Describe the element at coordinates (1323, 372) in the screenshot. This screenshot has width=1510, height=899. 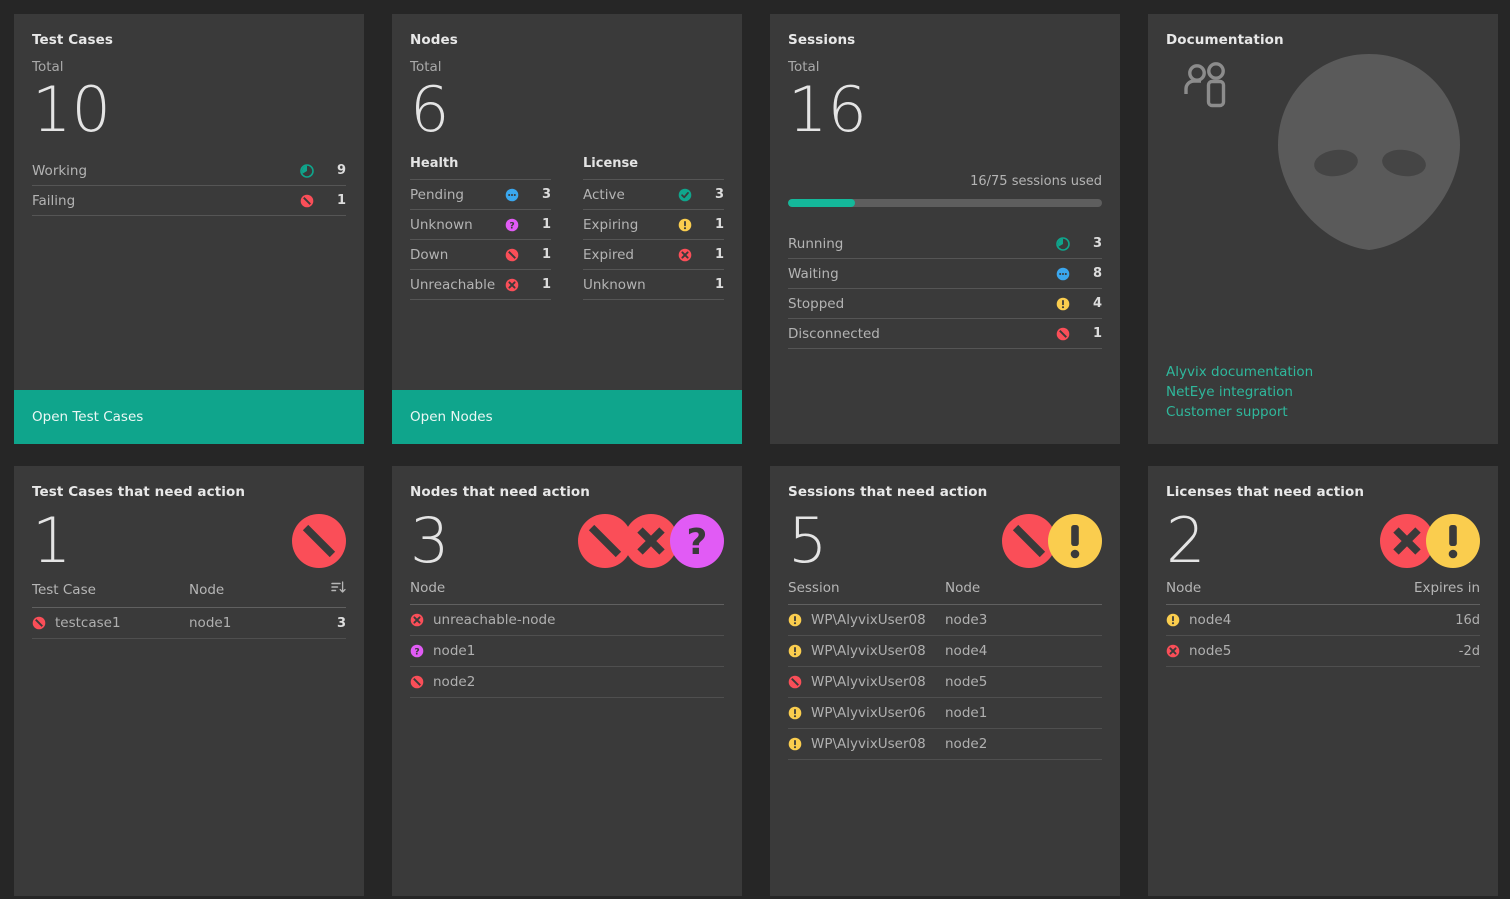
I see `link-alyvix-documentation: Alyvix documentation` at that location.